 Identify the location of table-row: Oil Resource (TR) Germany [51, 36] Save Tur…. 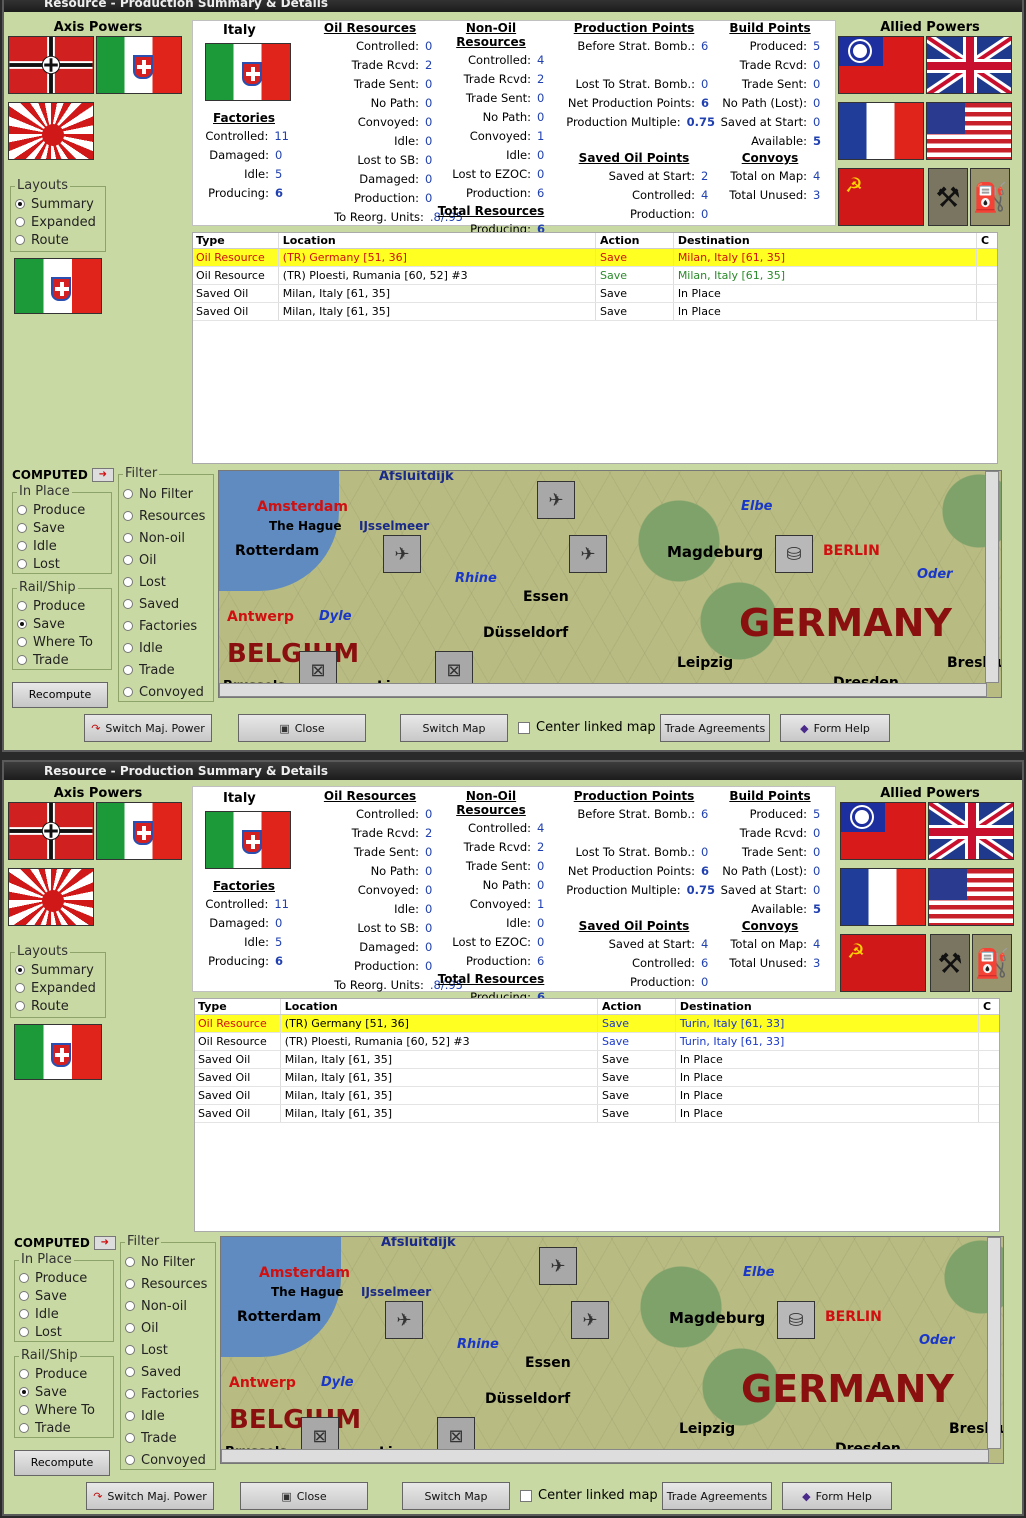
(597, 1024).